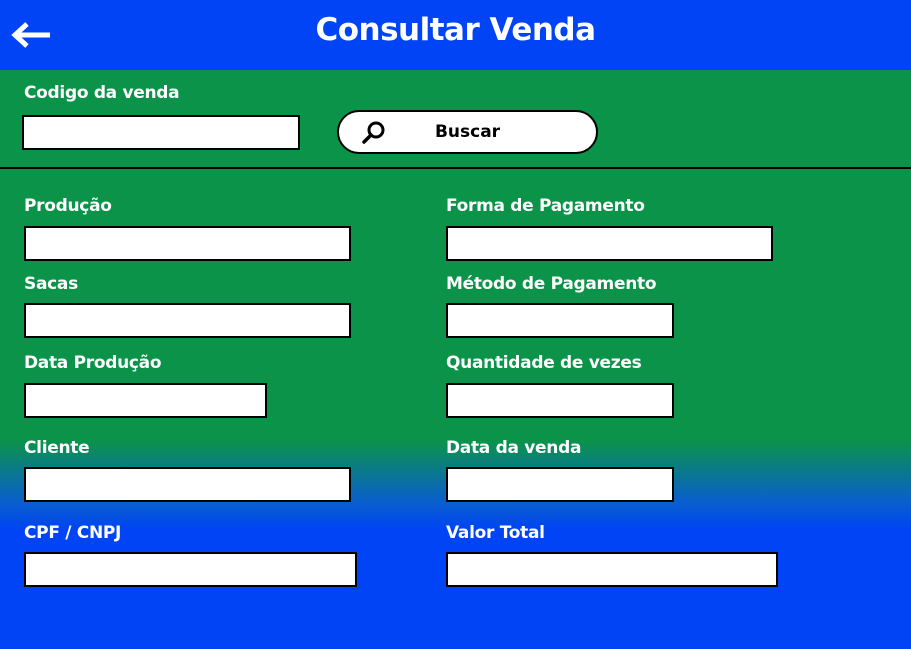 This screenshot has height=649, width=911. What do you see at coordinates (455, 168) in the screenshot?
I see `section-divider` at bounding box center [455, 168].